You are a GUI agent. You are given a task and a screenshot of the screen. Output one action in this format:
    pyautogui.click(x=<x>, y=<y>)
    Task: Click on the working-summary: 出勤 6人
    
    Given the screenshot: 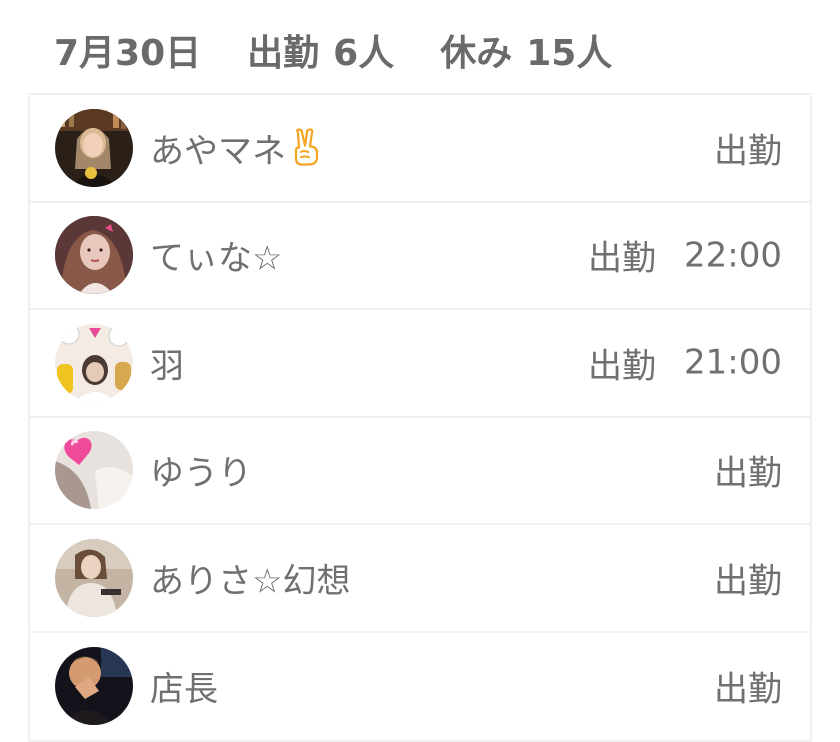 What is the action you would take?
    pyautogui.click(x=320, y=50)
    